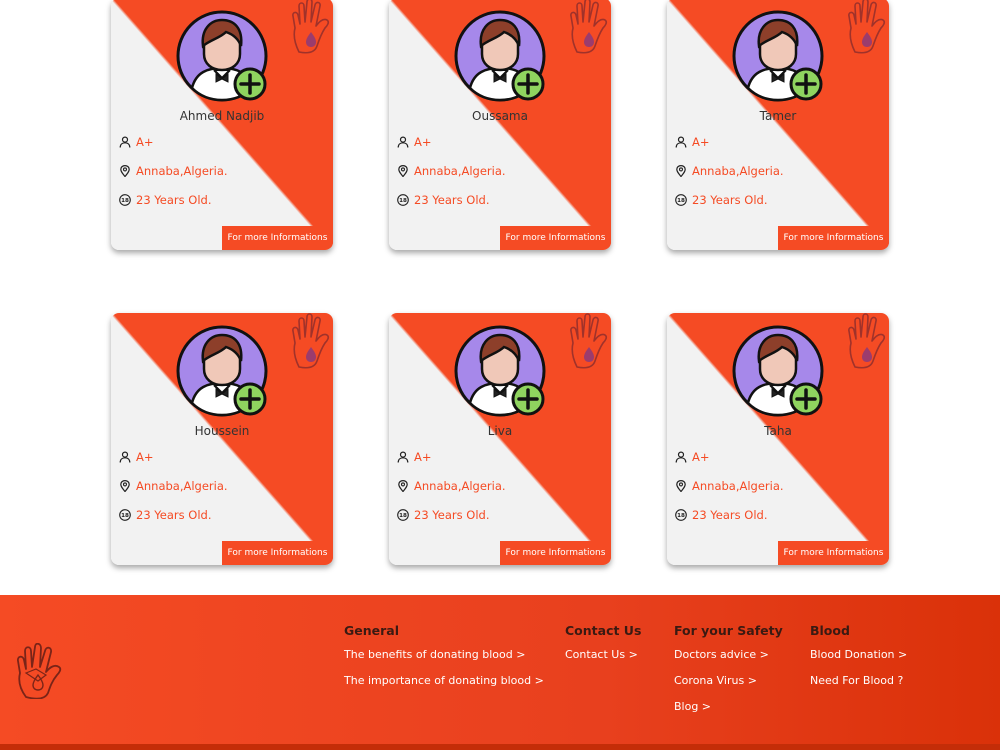  I want to click on footer-heading-safety: For your Safety, so click(728, 630).